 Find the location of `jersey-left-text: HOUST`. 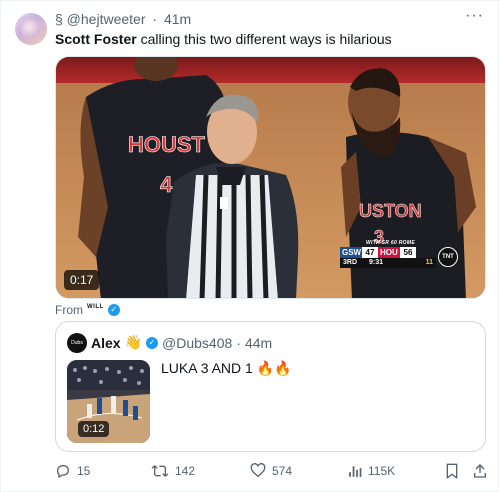

jersey-left-text: HOUST is located at coordinates (167, 144).